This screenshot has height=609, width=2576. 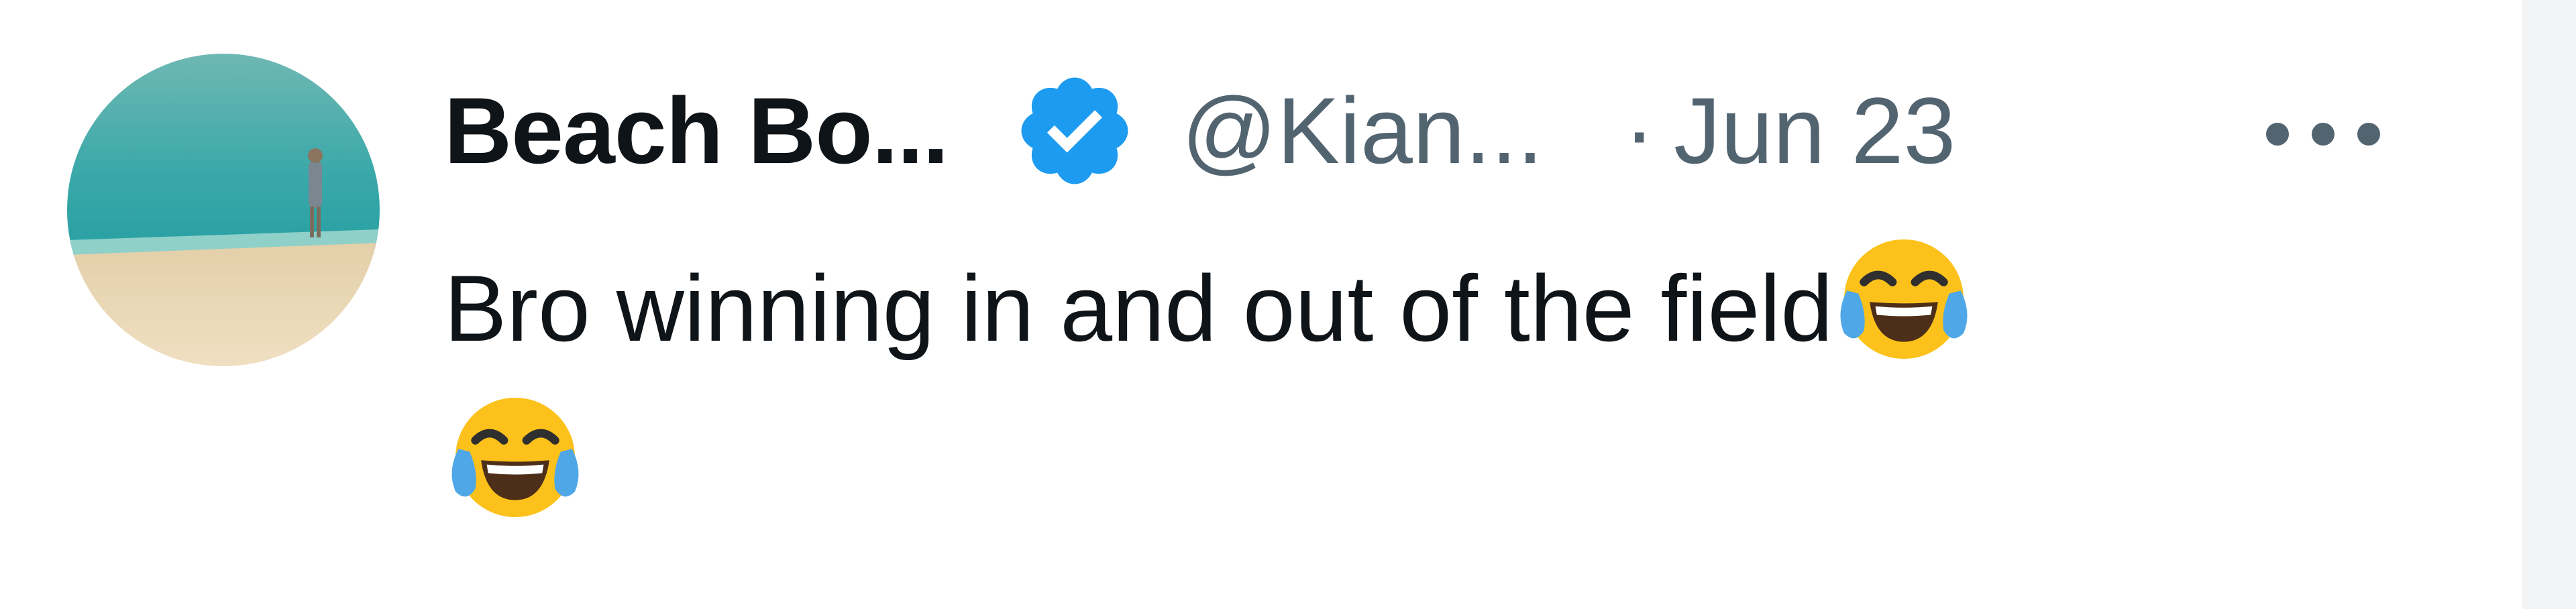 I want to click on more-options-icon, so click(x=2323, y=134).